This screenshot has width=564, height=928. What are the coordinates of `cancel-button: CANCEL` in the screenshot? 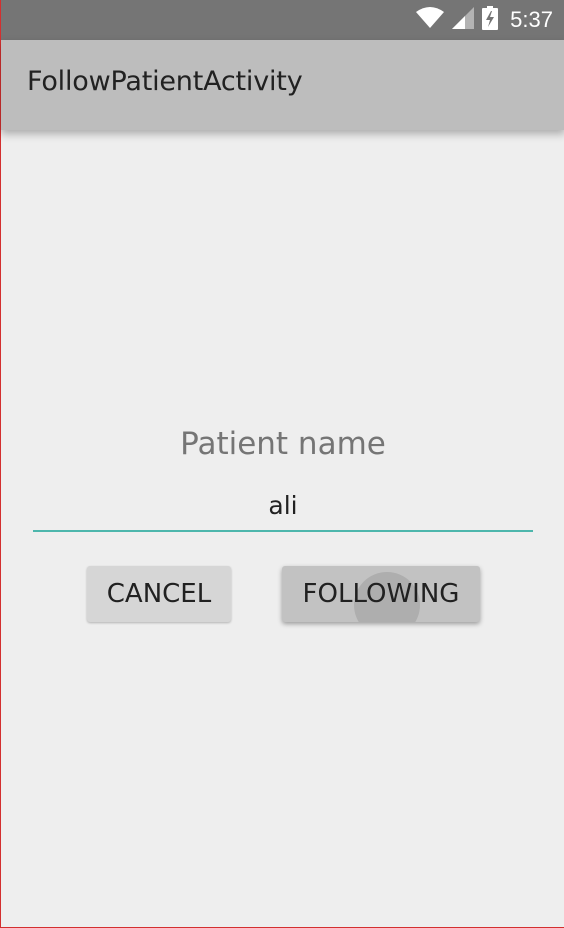 It's located at (159, 594).